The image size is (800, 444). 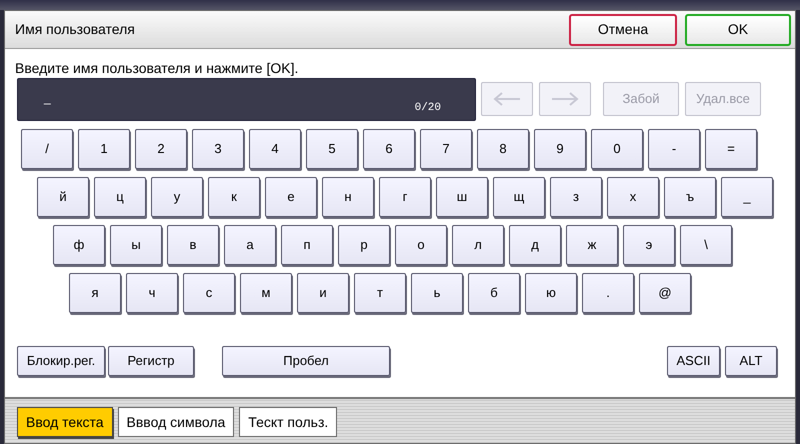 I want to click on keyboard-key: з, so click(x=576, y=197).